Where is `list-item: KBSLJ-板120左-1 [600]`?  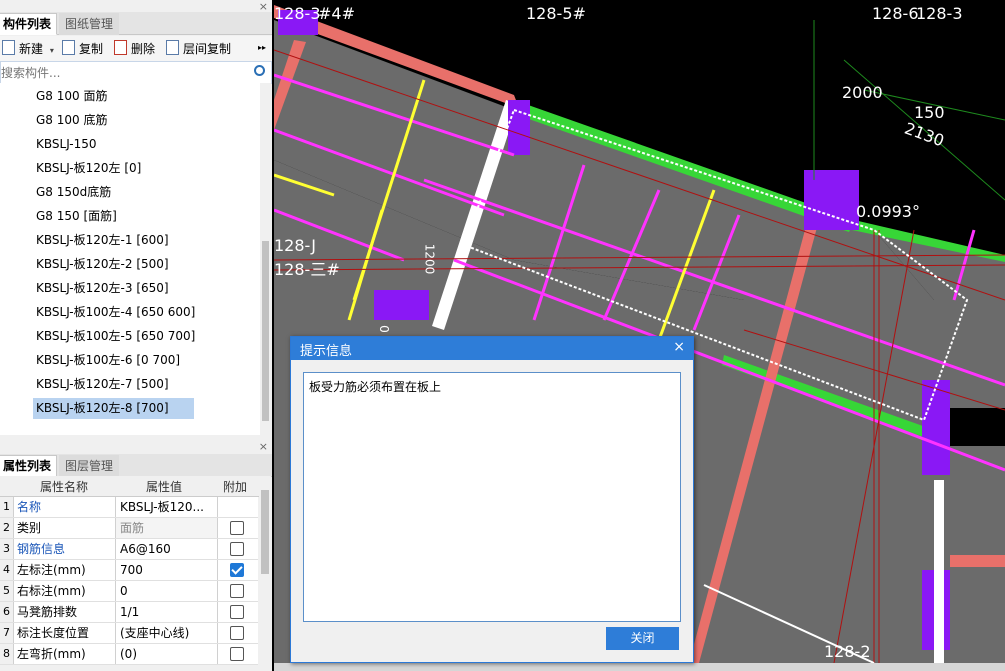
list-item: KBSLJ-板120左-1 [600] is located at coordinates (102, 240).